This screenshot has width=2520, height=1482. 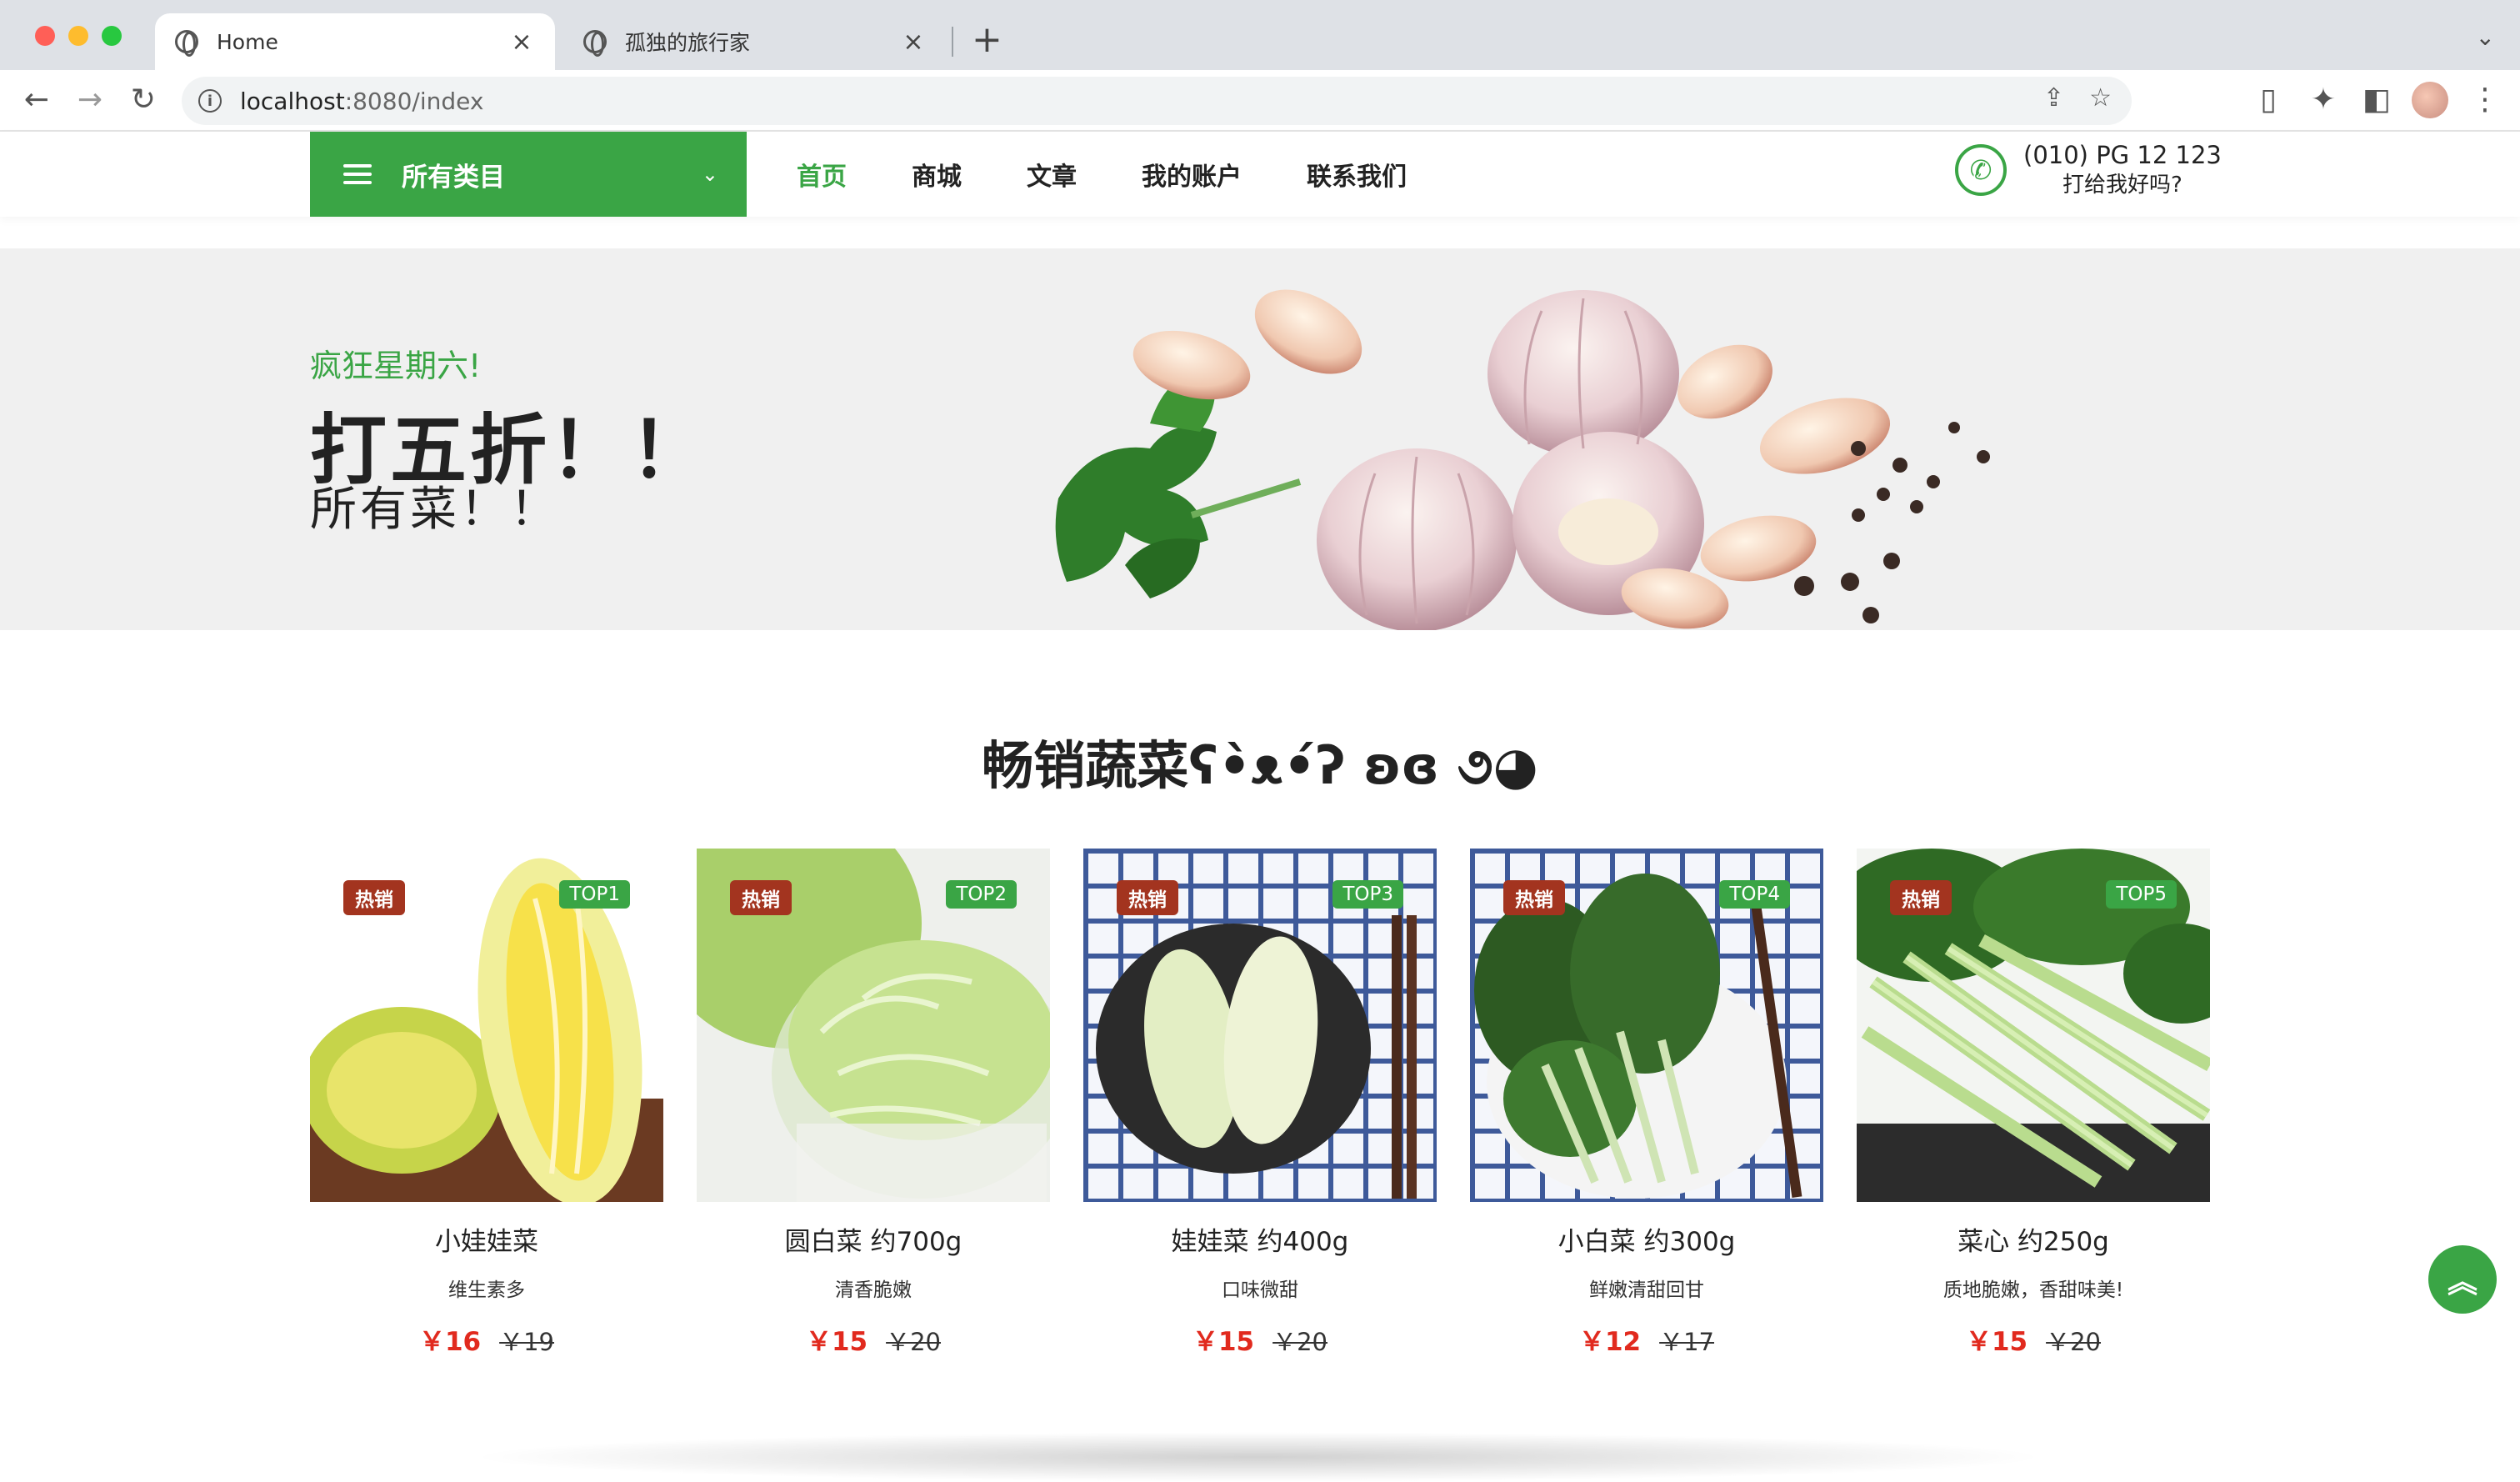 What do you see at coordinates (1052, 174) in the screenshot?
I see `nav-articles: 文章` at bounding box center [1052, 174].